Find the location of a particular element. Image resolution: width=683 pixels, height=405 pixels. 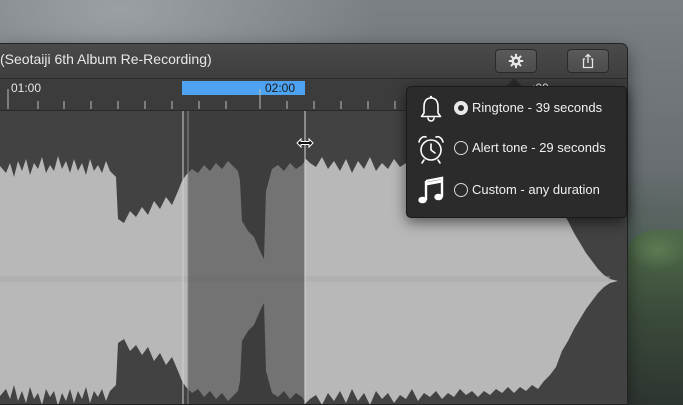

option-custom: Custom - any duration is located at coordinates (516, 191).